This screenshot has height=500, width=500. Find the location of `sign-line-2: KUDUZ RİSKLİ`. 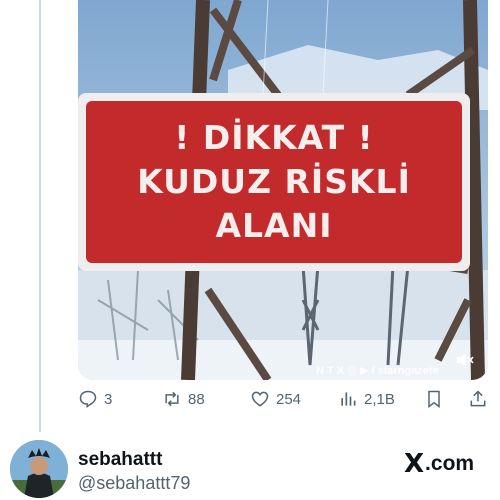

sign-line-2: KUDUZ RİSKLİ is located at coordinates (274, 181).